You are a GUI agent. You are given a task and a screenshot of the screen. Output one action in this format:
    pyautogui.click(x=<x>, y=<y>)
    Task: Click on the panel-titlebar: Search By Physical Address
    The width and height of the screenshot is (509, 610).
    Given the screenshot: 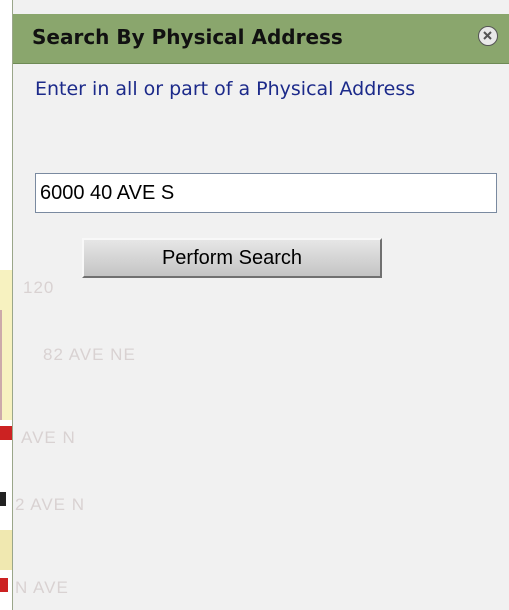 What is the action you would take?
    pyautogui.click(x=261, y=39)
    